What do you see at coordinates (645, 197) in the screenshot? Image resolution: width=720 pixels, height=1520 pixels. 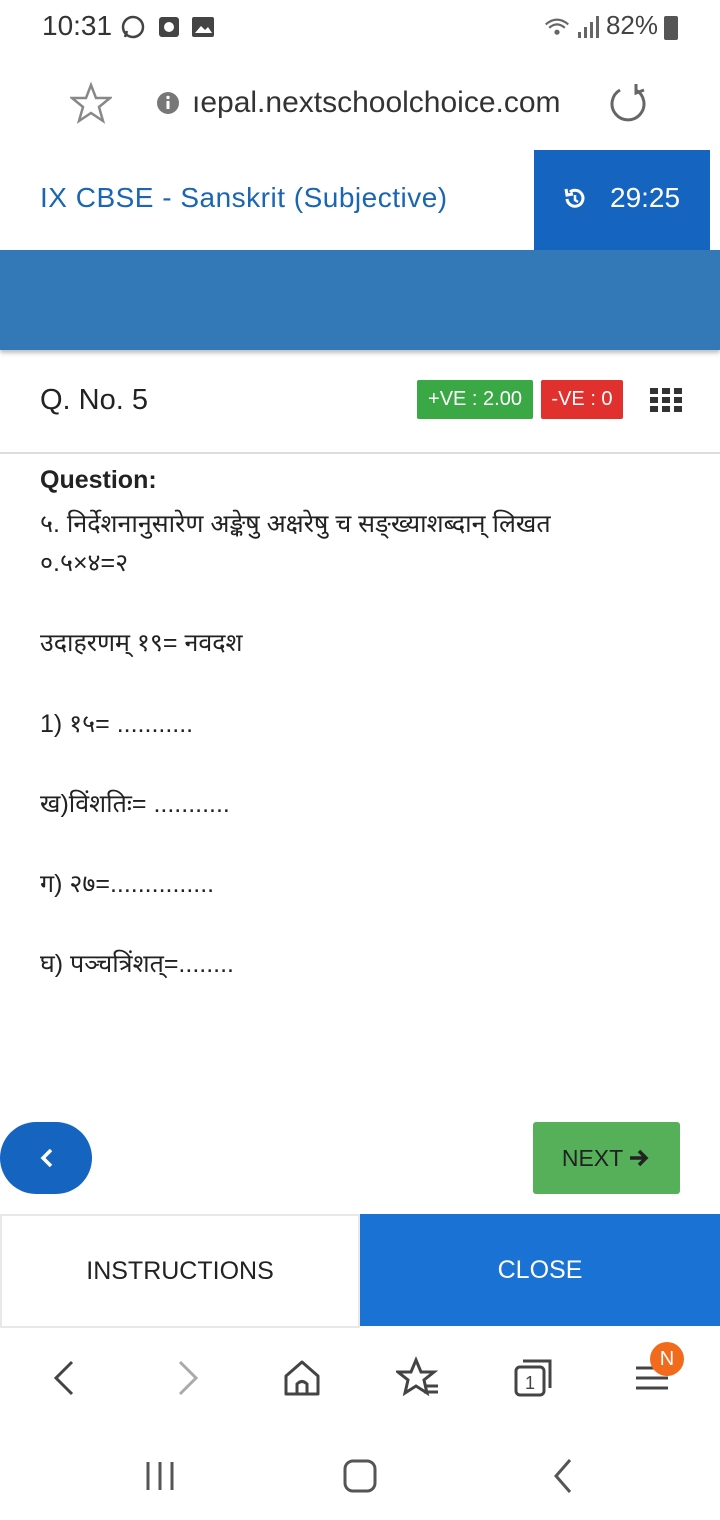 I see `timer-text: 29:25` at bounding box center [645, 197].